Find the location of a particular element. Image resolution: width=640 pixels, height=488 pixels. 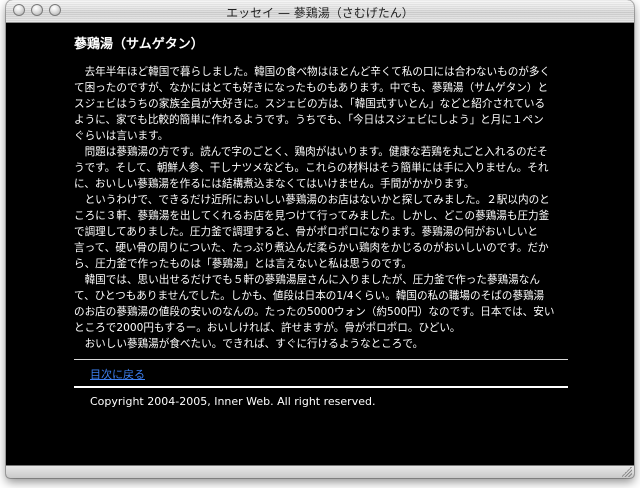

resize-grip-icon is located at coordinates (627, 472).